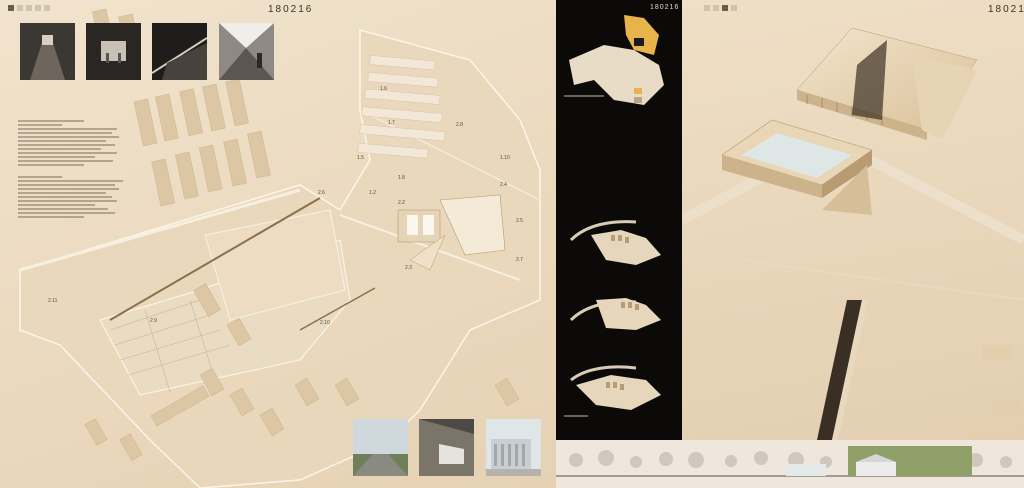  Describe the element at coordinates (503, 185) in the screenshot. I see `plan-label: 2.4` at that location.